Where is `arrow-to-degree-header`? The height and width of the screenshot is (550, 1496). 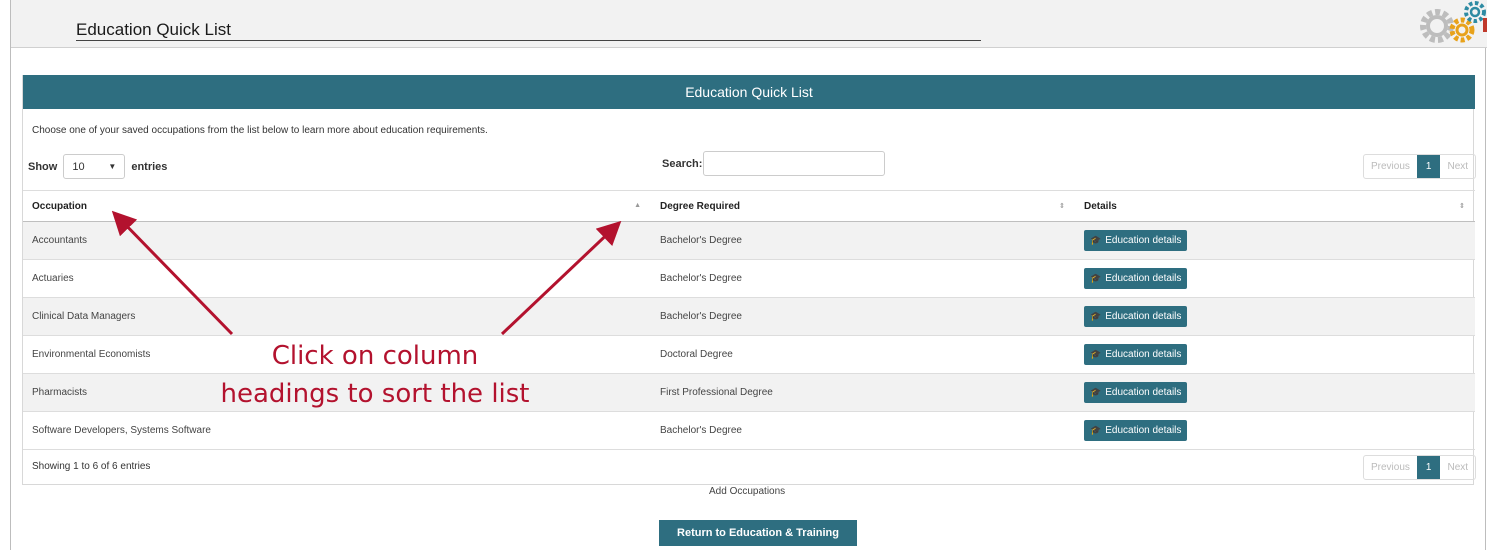
arrow-to-degree-header is located at coordinates (561, 278).